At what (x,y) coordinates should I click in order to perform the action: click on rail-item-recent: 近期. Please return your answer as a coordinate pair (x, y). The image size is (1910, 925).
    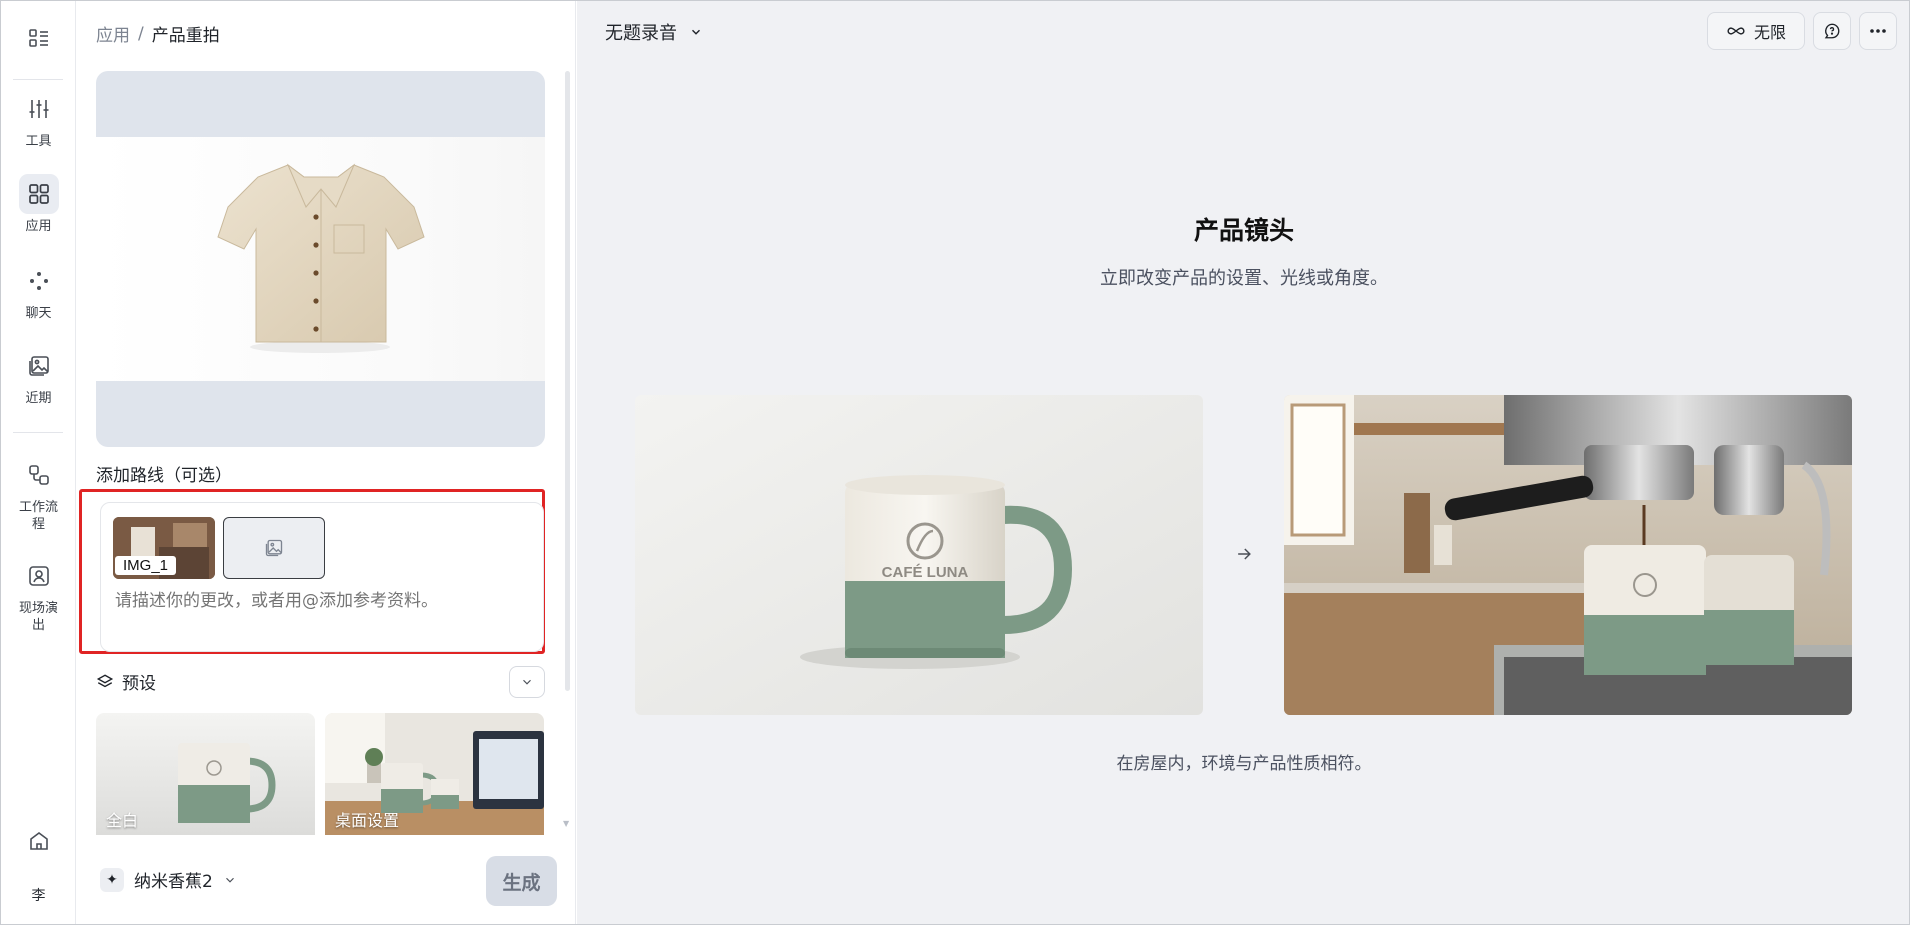
    Looking at the image, I should click on (38, 376).